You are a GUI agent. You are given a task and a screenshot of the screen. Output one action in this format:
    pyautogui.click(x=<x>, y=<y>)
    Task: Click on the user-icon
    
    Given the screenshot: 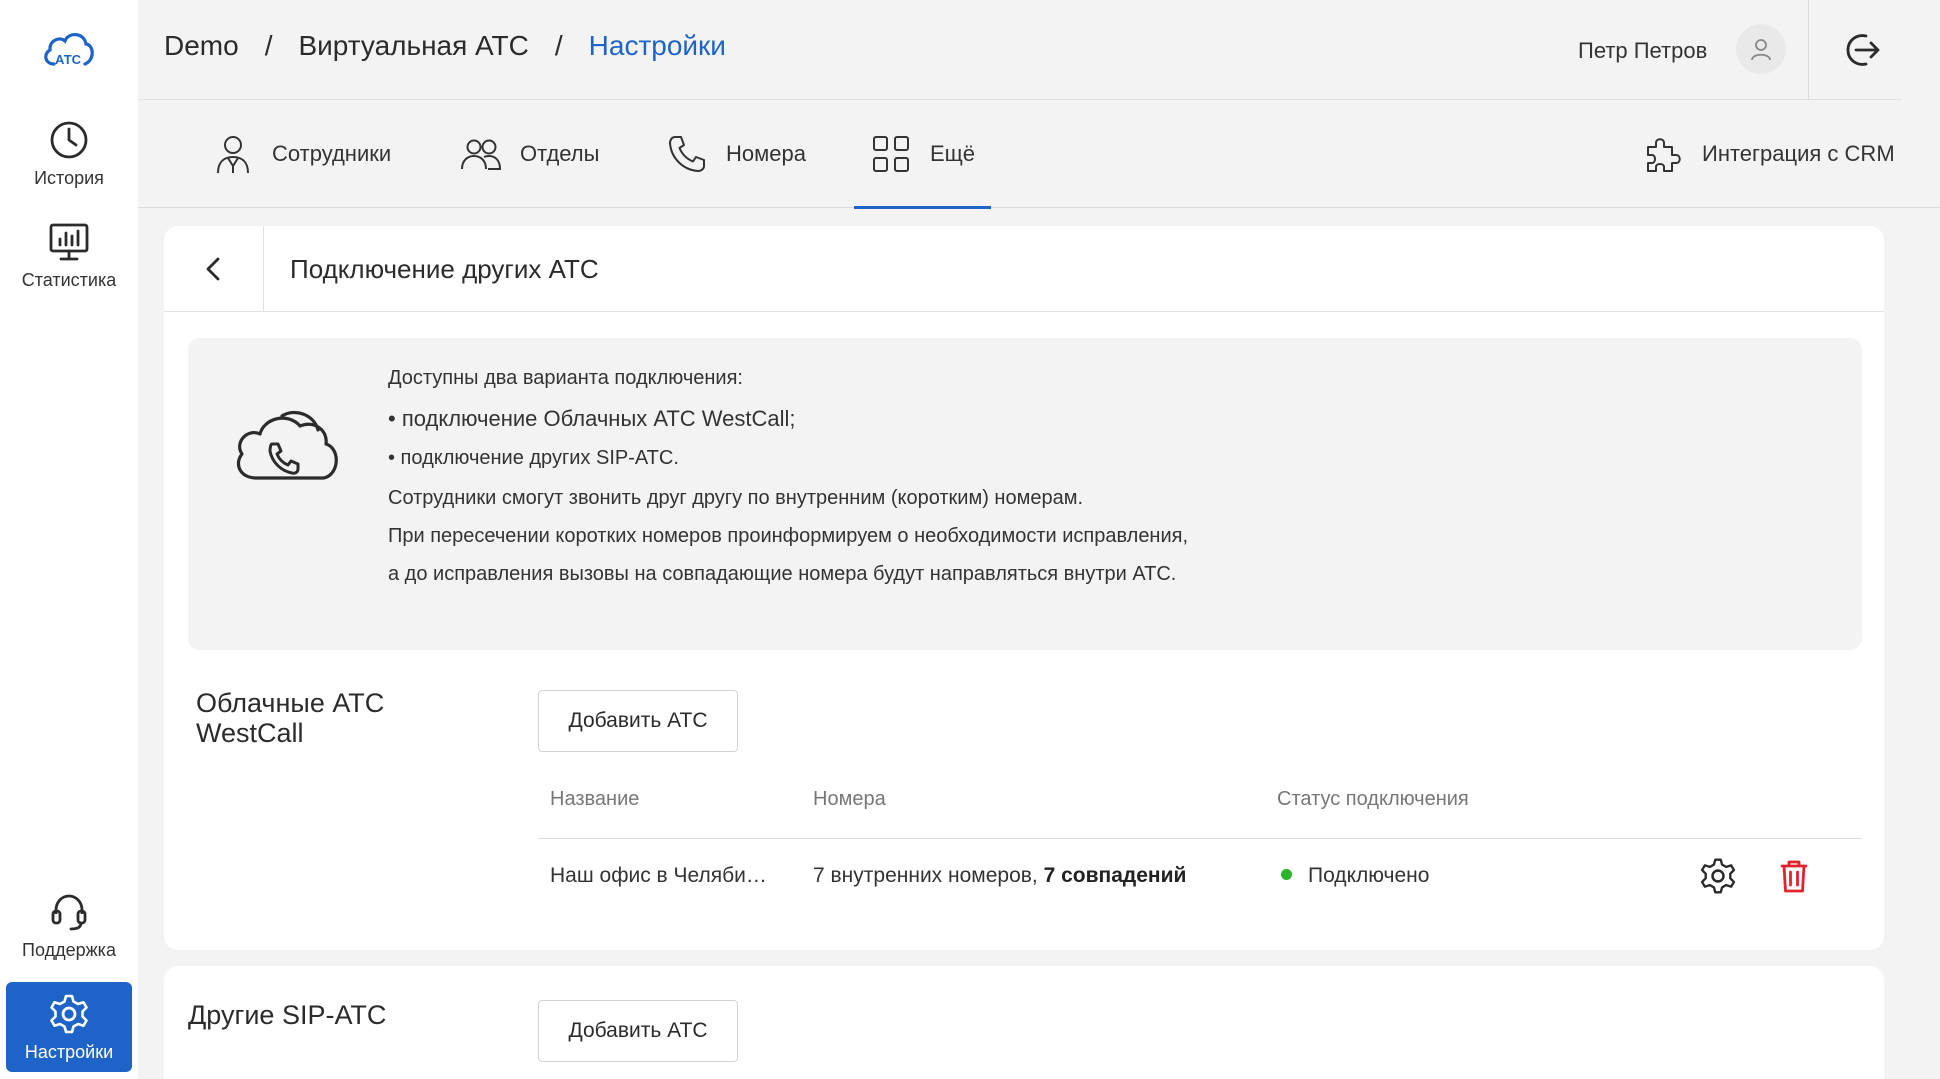 What is the action you would take?
    pyautogui.click(x=1761, y=50)
    